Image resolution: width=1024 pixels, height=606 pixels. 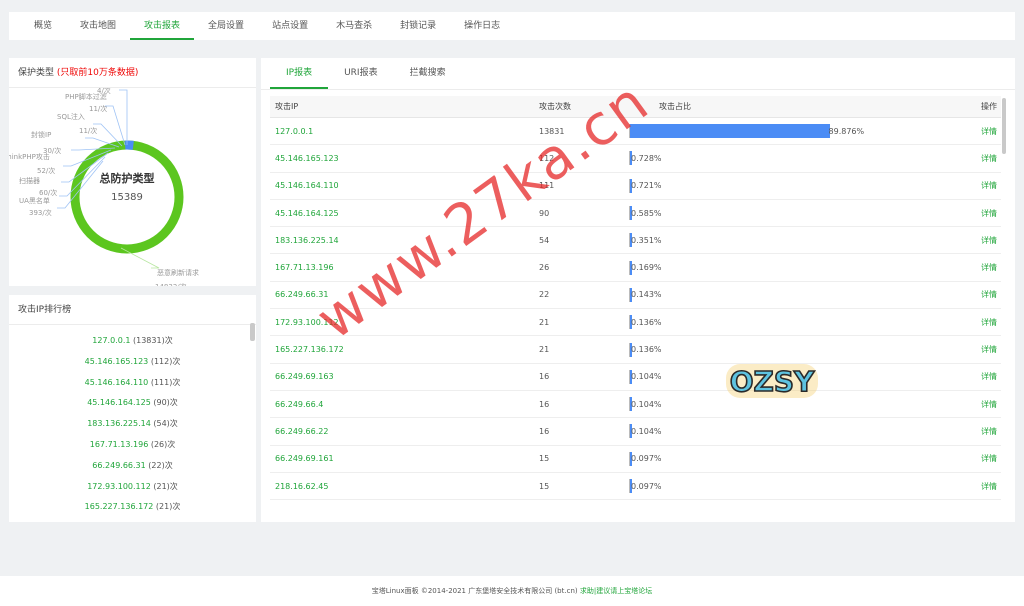 What do you see at coordinates (132, 341) in the screenshot?
I see `rank-list-item: 127.0.0.1 (13831)次` at bounding box center [132, 341].